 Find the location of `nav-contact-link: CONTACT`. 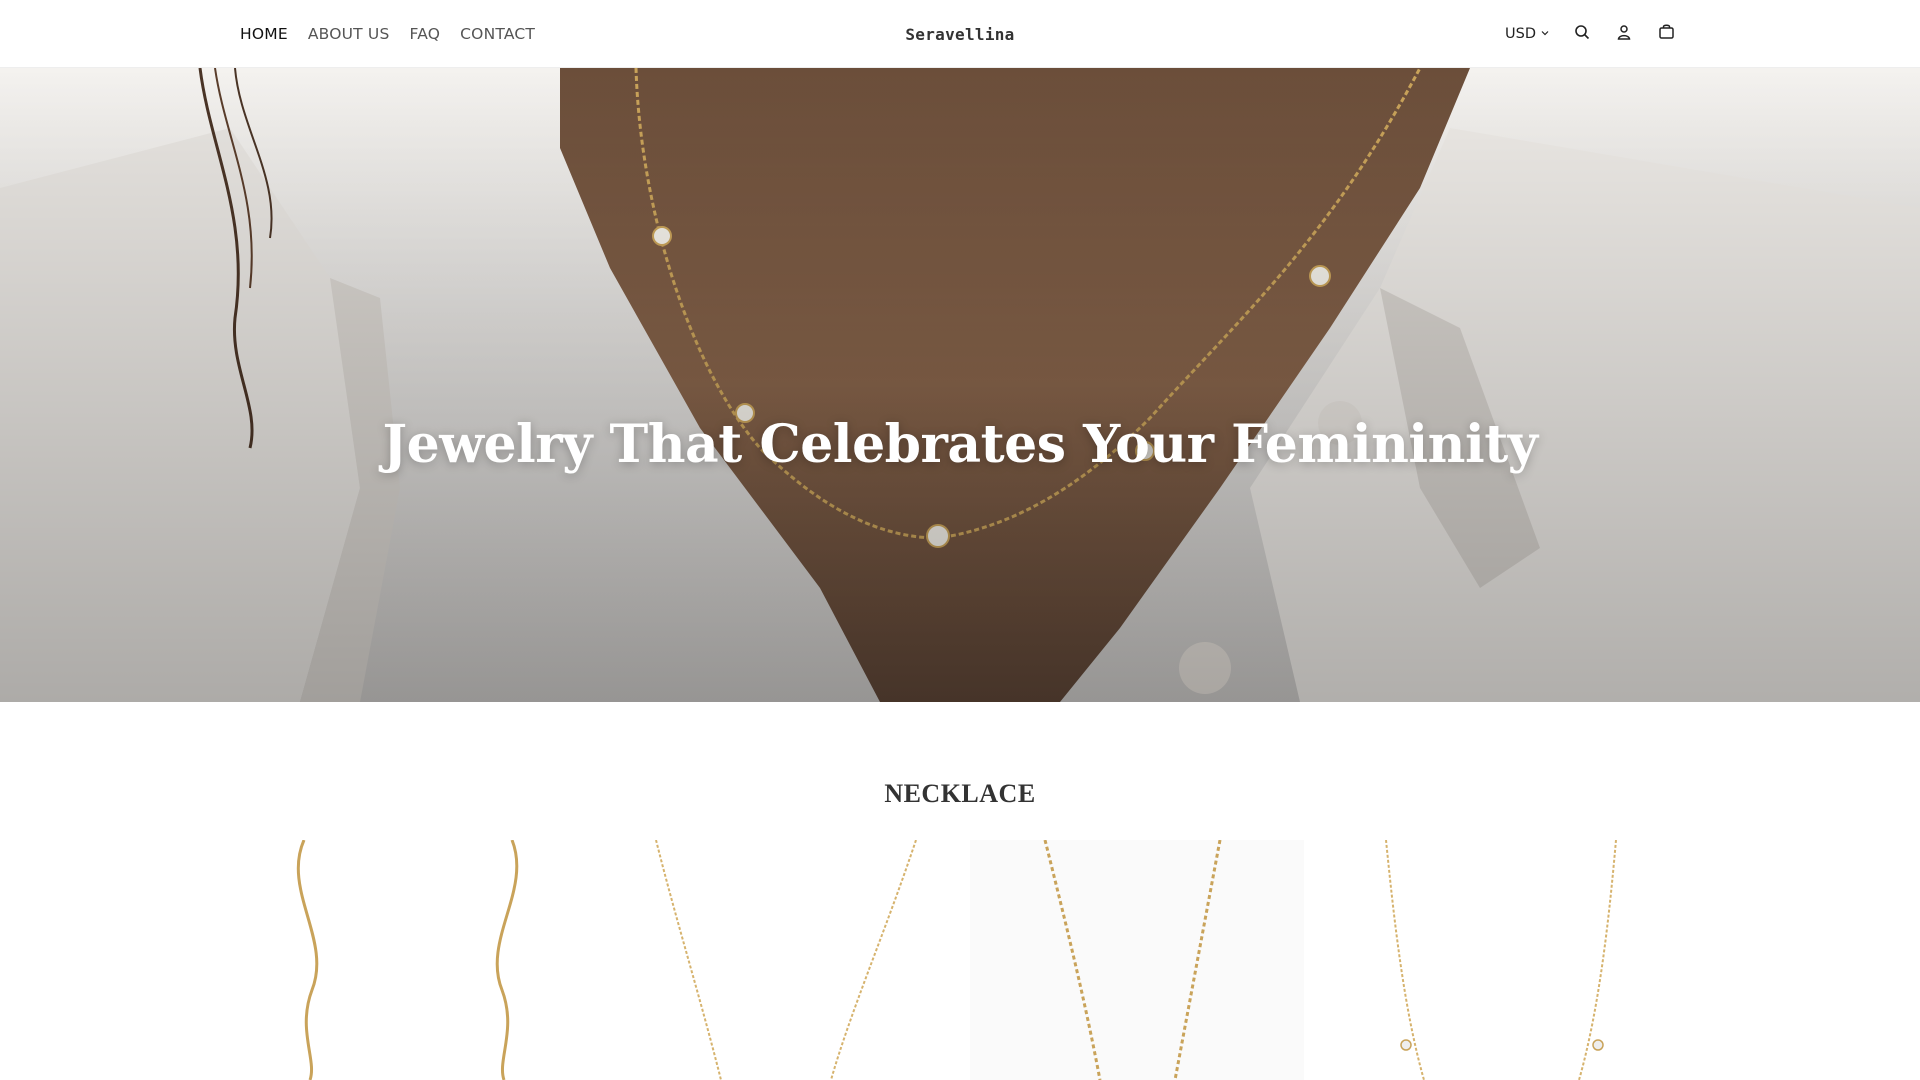

nav-contact-link: CONTACT is located at coordinates (497, 34).